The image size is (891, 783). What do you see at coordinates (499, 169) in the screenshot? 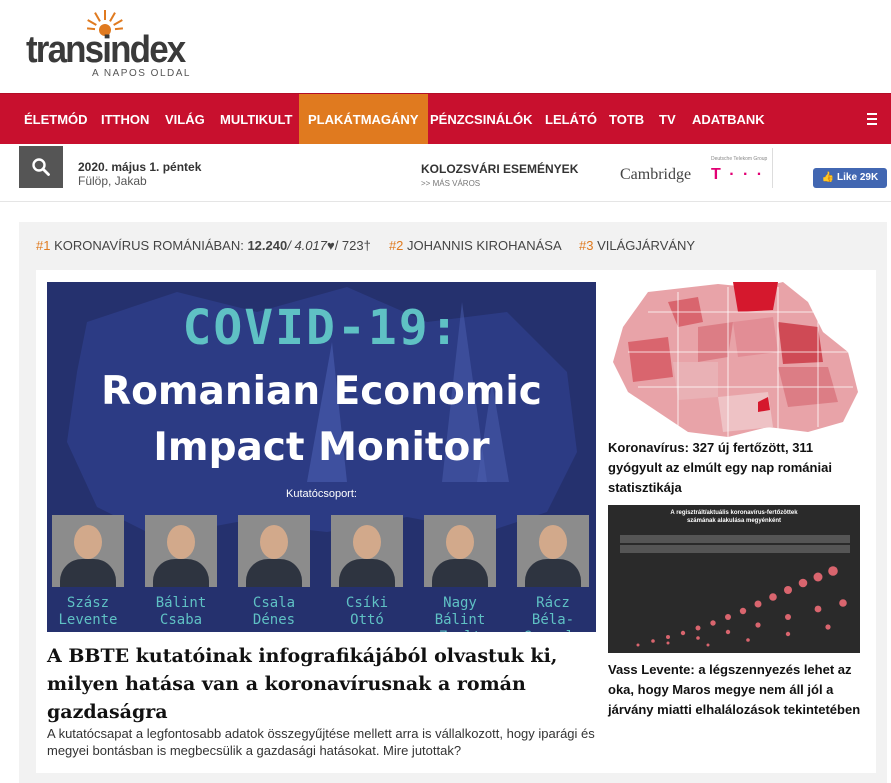
I see `events-link: KOLOZSVÁRI ESEMÉNYEK` at bounding box center [499, 169].